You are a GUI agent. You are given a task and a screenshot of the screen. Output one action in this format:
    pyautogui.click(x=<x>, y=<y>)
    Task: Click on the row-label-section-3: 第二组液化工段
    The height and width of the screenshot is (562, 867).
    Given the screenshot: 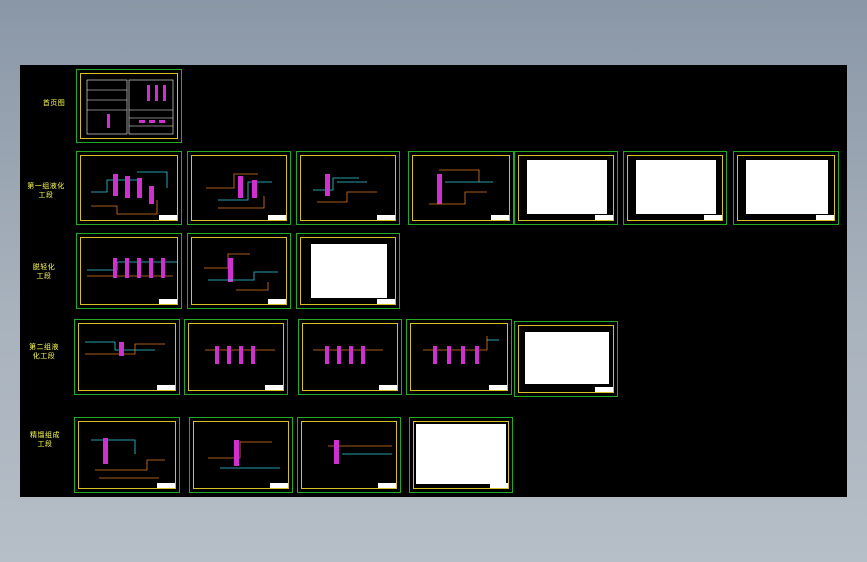 What is the action you would take?
    pyautogui.click(x=44, y=351)
    